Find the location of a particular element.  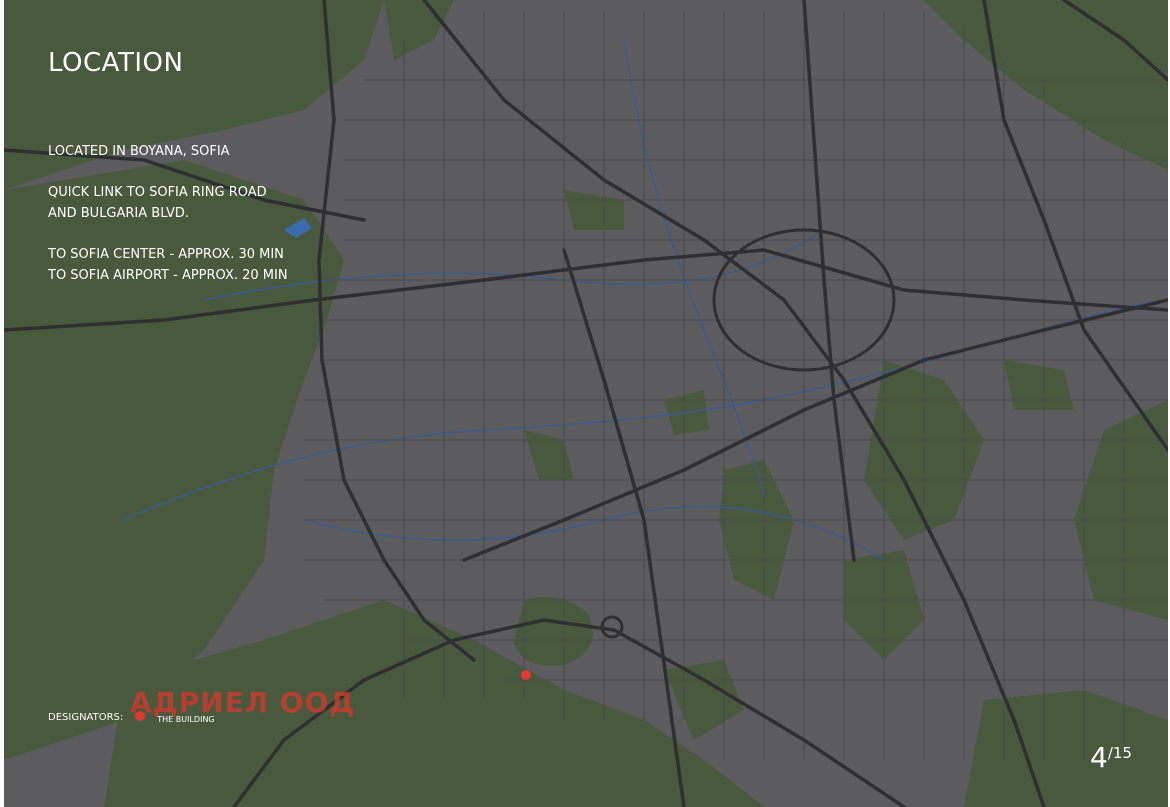

page-total: /15 is located at coordinates (1119, 753).